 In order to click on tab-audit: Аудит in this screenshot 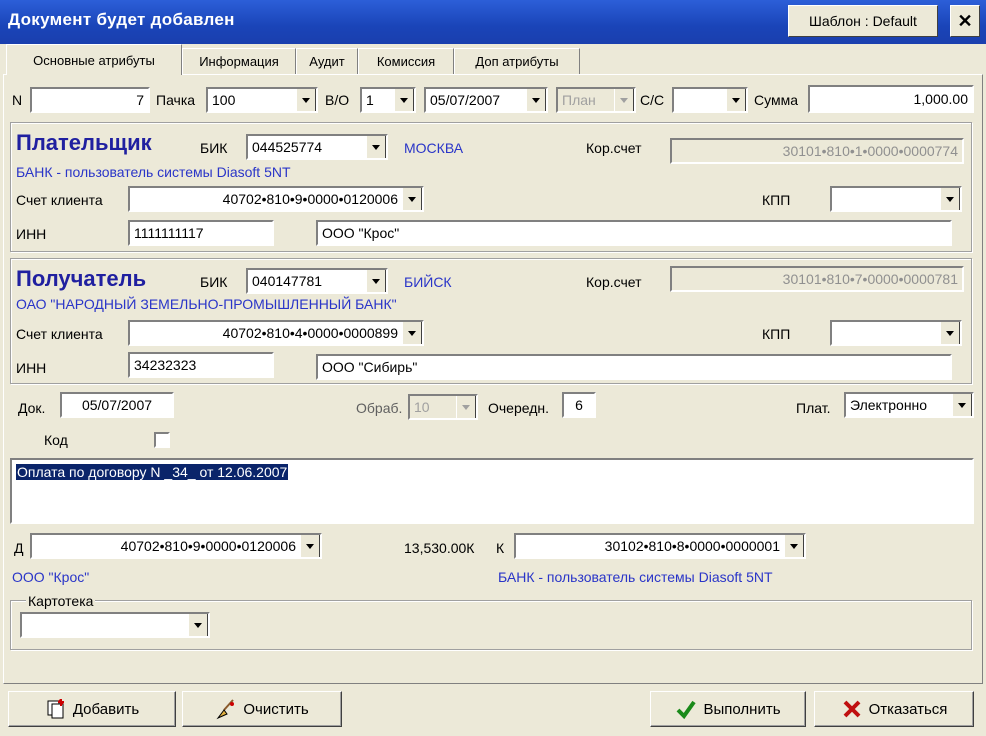, I will do `click(327, 61)`.